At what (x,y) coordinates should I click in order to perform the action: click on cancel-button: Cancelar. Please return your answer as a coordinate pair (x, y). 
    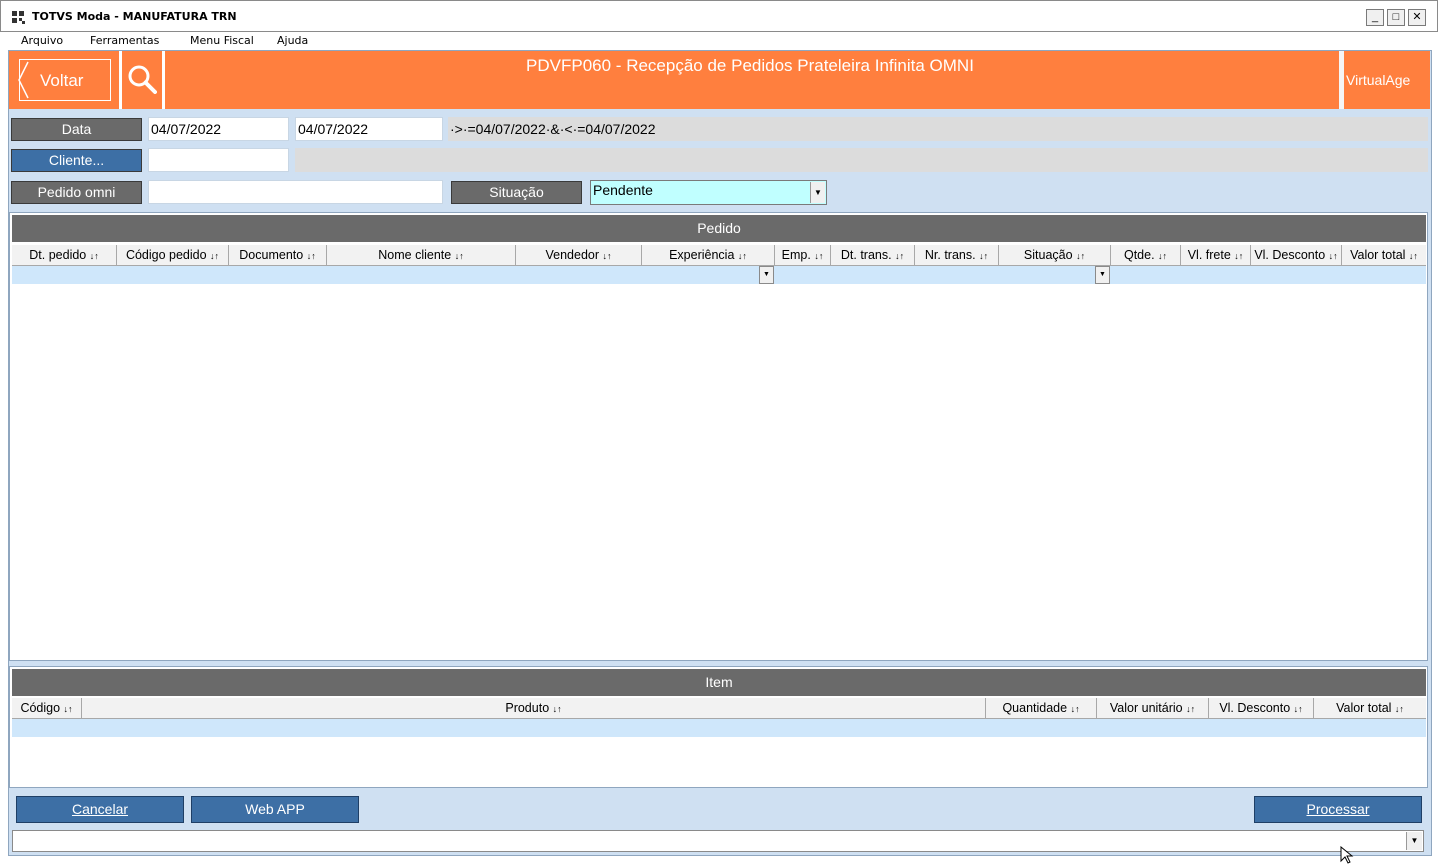
    Looking at the image, I should click on (100, 809).